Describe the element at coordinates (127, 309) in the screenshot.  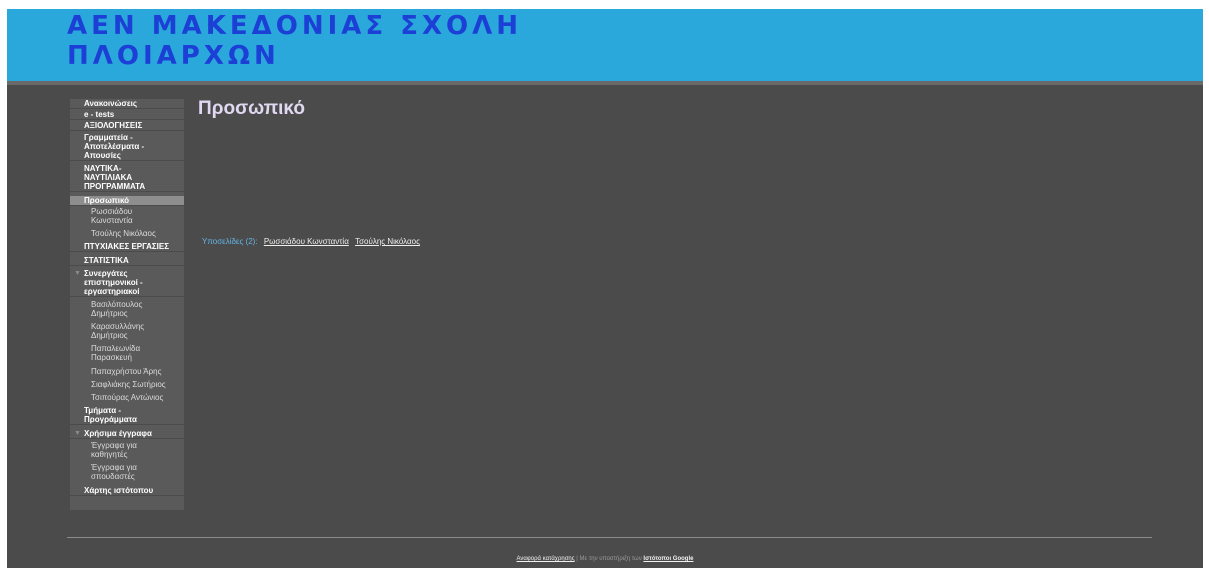
I see `nav-sub-collab-1: Βασιλόπουλος Δημήτριος` at that location.